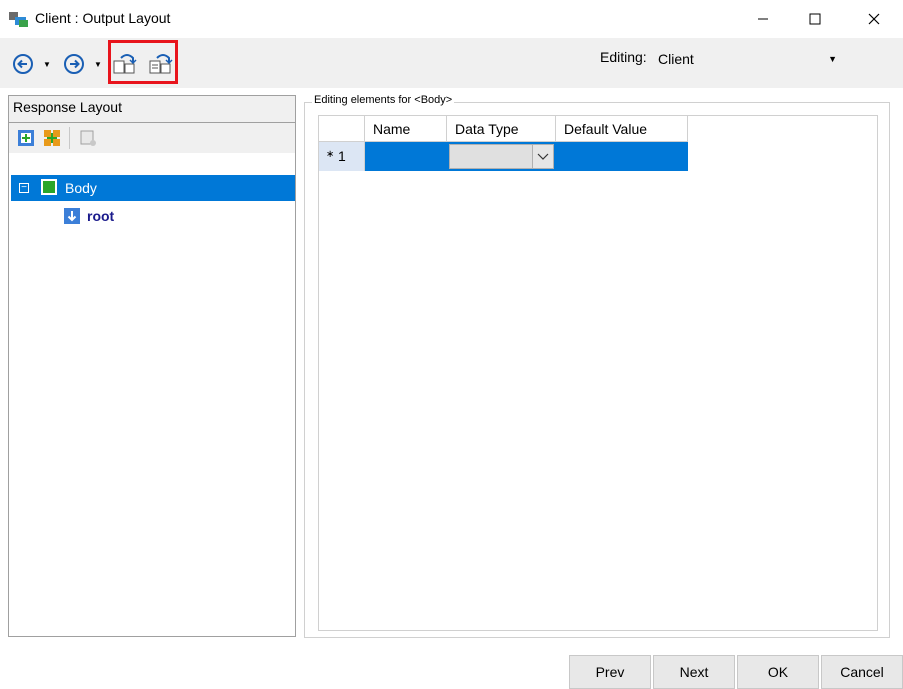  I want to click on remove-element-icon, so click(88, 138).